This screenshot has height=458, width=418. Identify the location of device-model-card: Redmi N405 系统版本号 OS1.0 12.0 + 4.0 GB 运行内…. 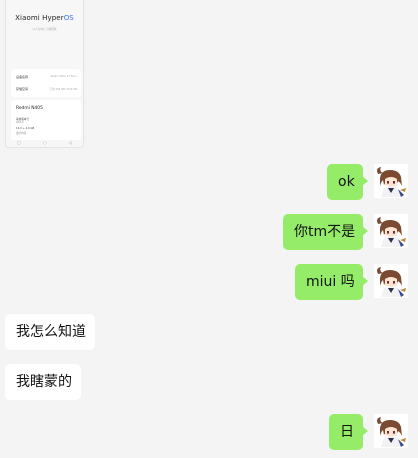
(46, 120).